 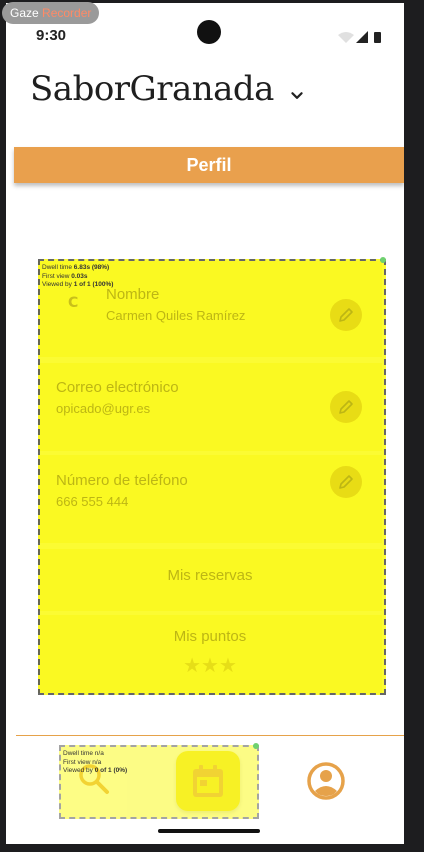 What do you see at coordinates (51, 35) in the screenshot?
I see `status-time: 9:30` at bounding box center [51, 35].